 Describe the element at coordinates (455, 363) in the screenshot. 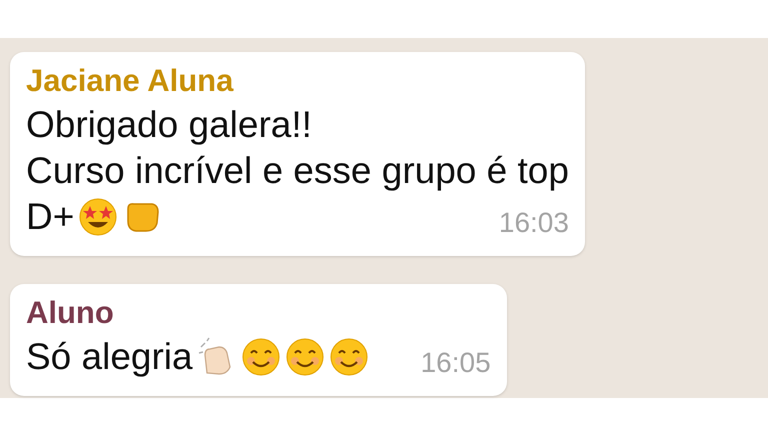

I see `message-time: 16:05` at that location.